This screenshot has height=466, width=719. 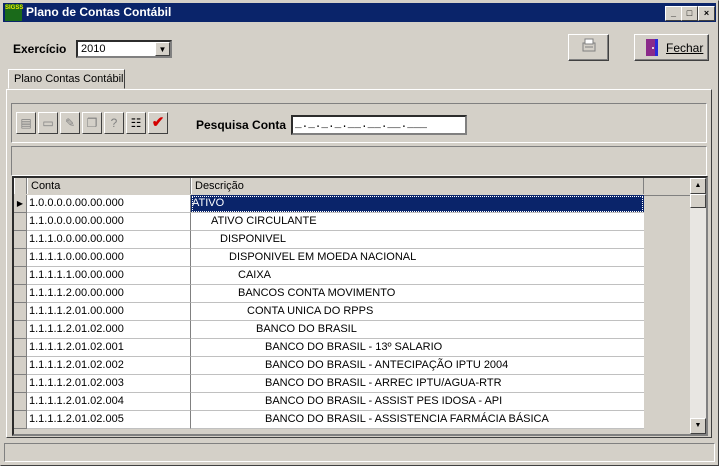 I want to click on cell-conta: 1.1.1.1.2.01.02.005, so click(x=109, y=420).